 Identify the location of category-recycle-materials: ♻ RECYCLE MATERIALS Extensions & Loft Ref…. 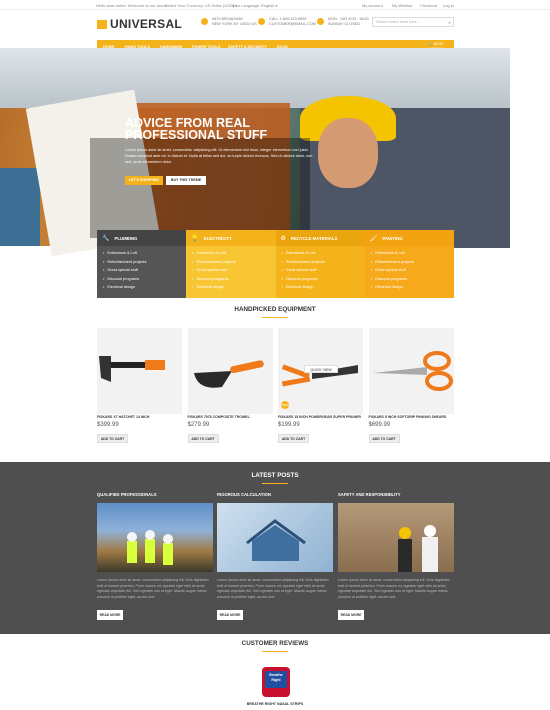
(320, 264).